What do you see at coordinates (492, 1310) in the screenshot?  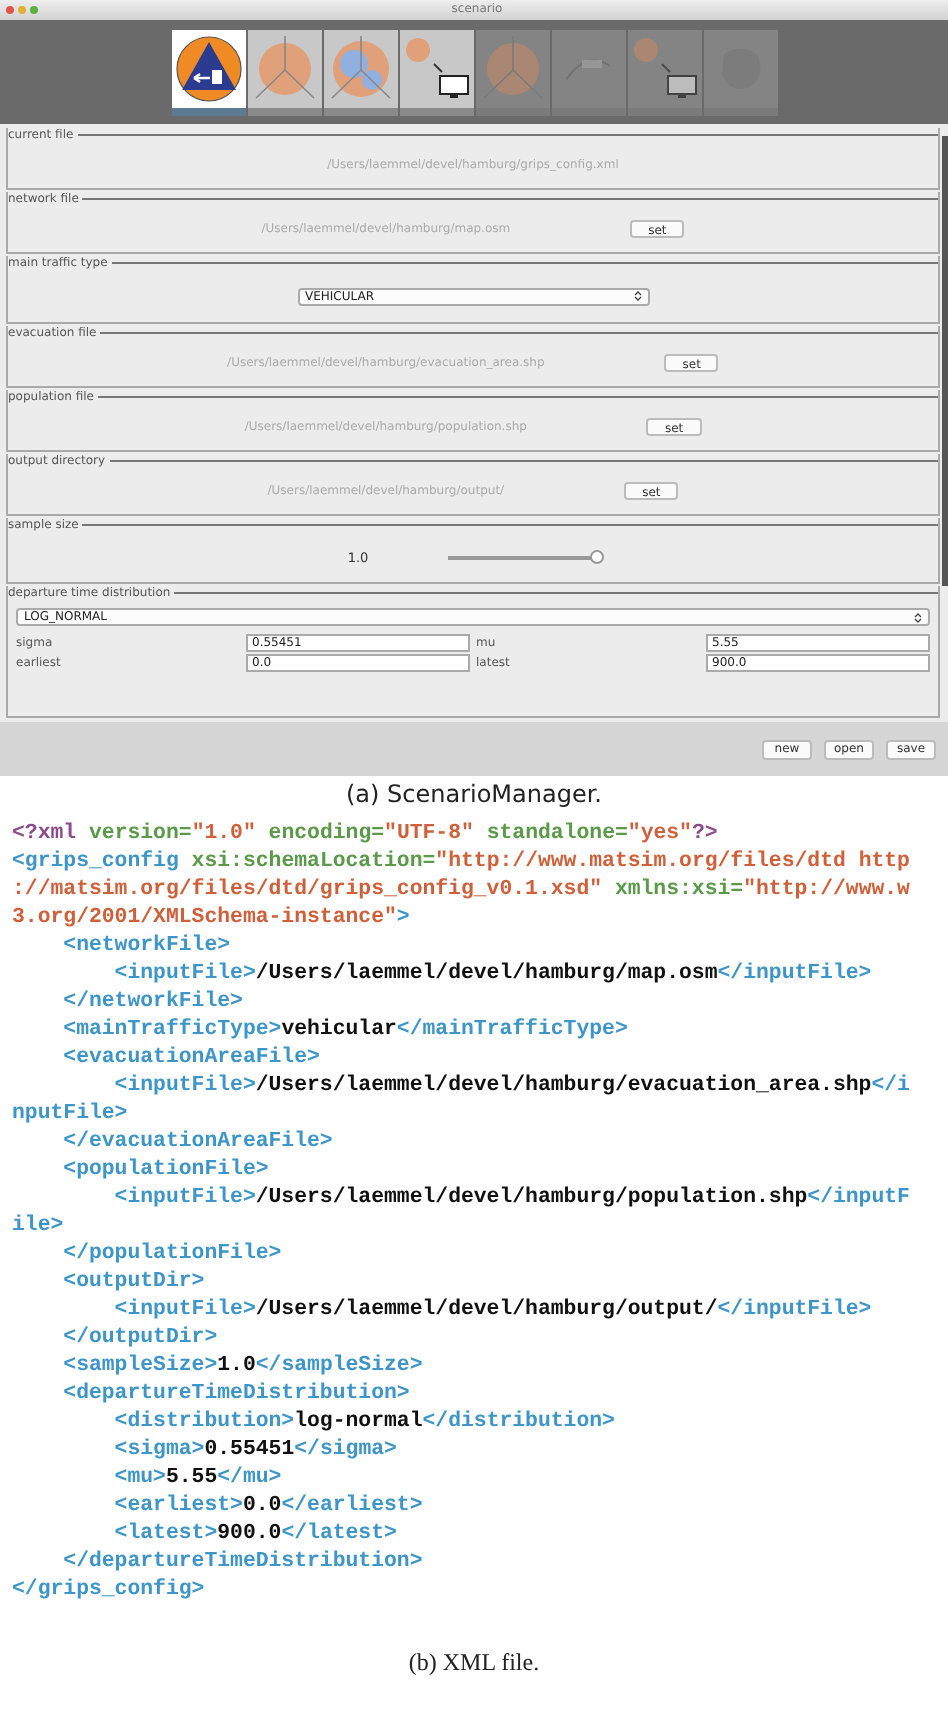 I see `code-line: <inputFile>/Users/laemmel/devel/hamburg/output/</inputFile>` at bounding box center [492, 1310].